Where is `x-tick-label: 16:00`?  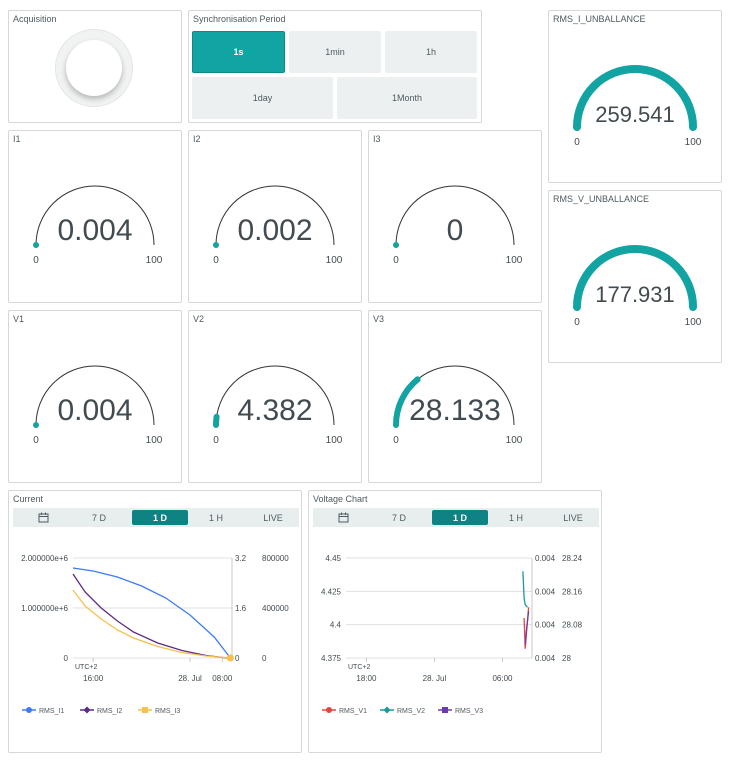 x-tick-label: 16:00 is located at coordinates (93, 678).